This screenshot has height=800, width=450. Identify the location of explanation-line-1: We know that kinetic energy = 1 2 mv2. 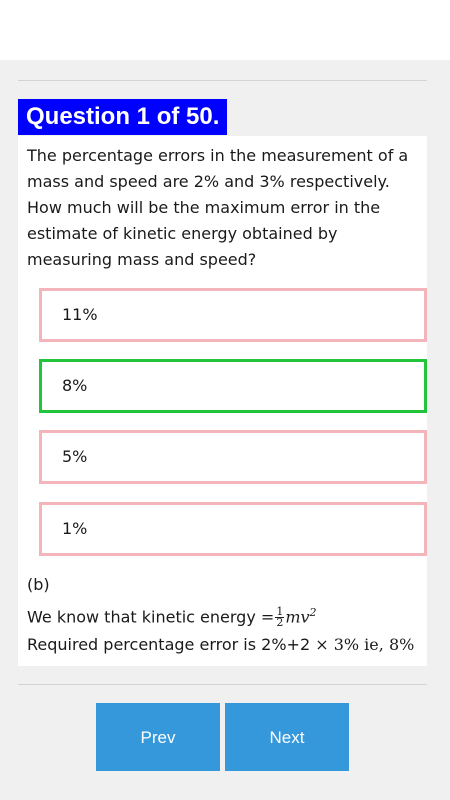
(172, 615).